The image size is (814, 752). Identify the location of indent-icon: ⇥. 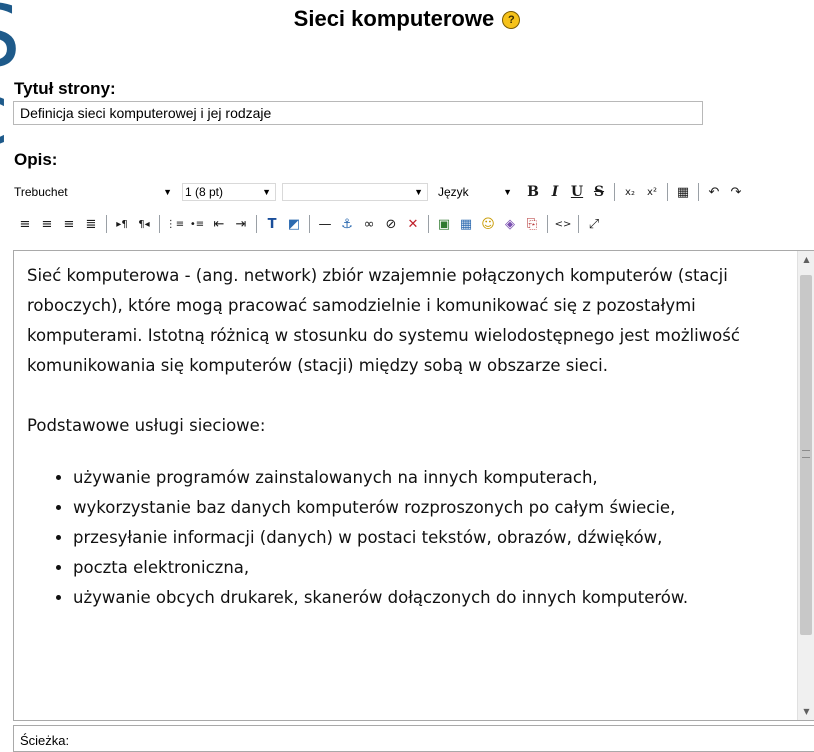
(241, 224).